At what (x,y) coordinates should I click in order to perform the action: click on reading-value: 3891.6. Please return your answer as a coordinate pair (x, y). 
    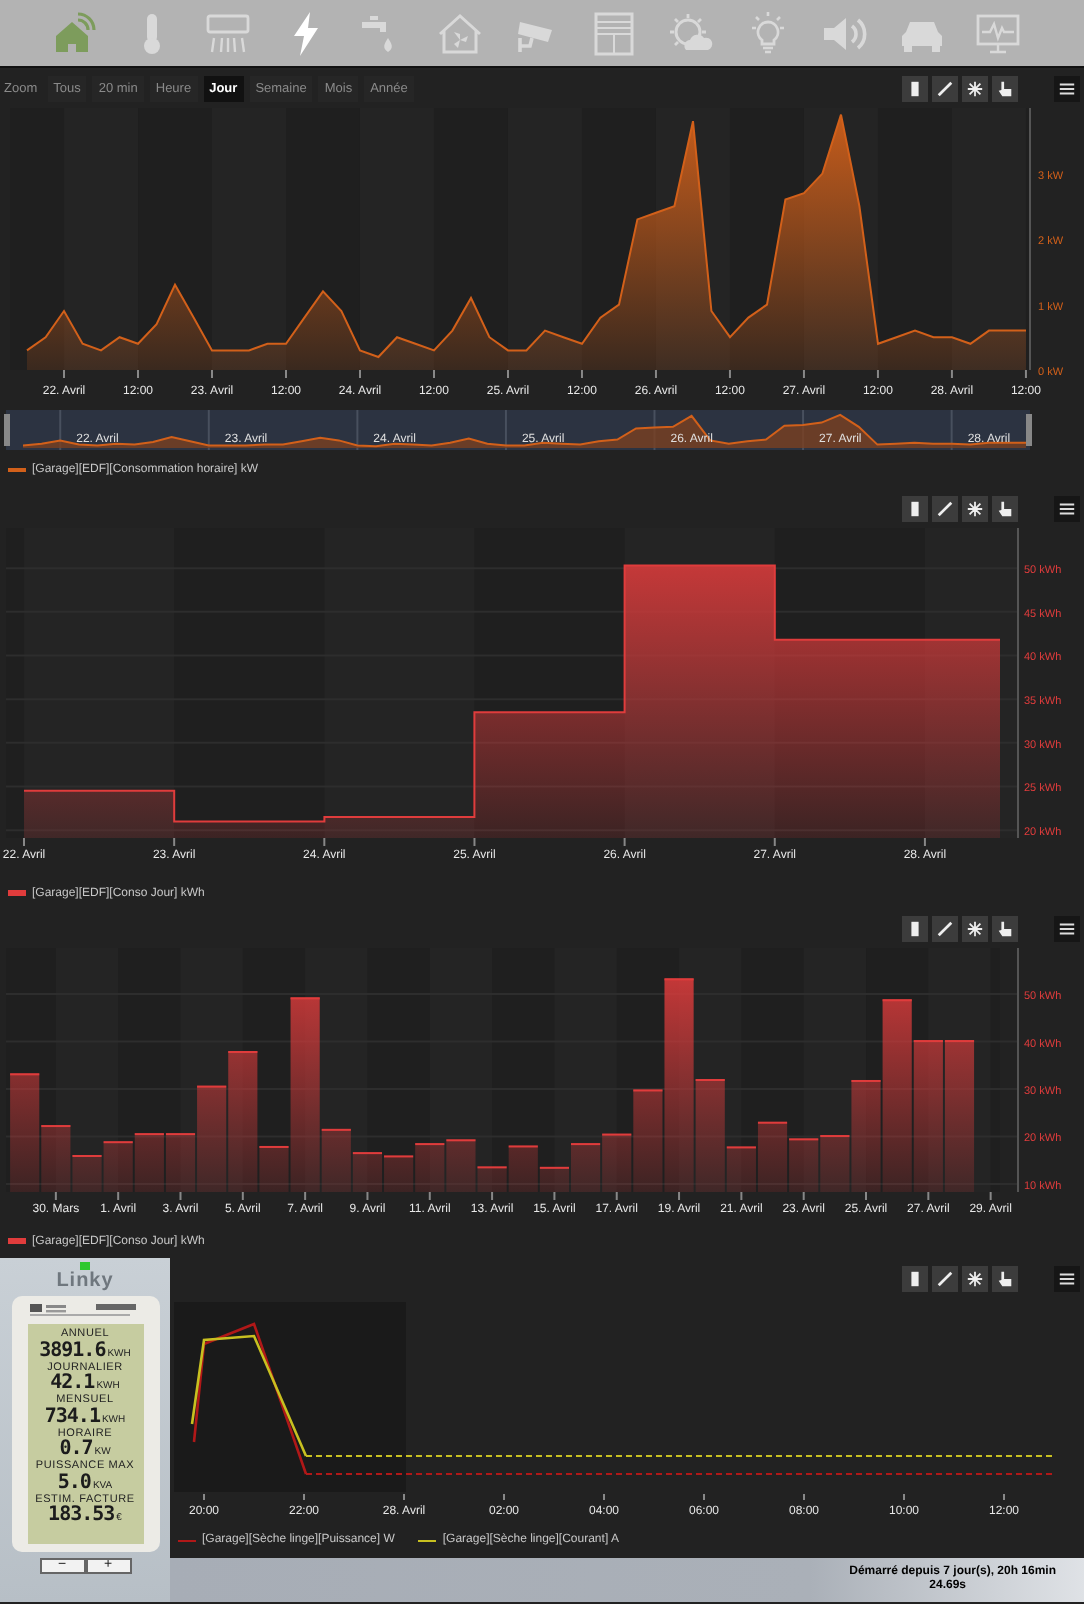
    Looking at the image, I should click on (72, 1351).